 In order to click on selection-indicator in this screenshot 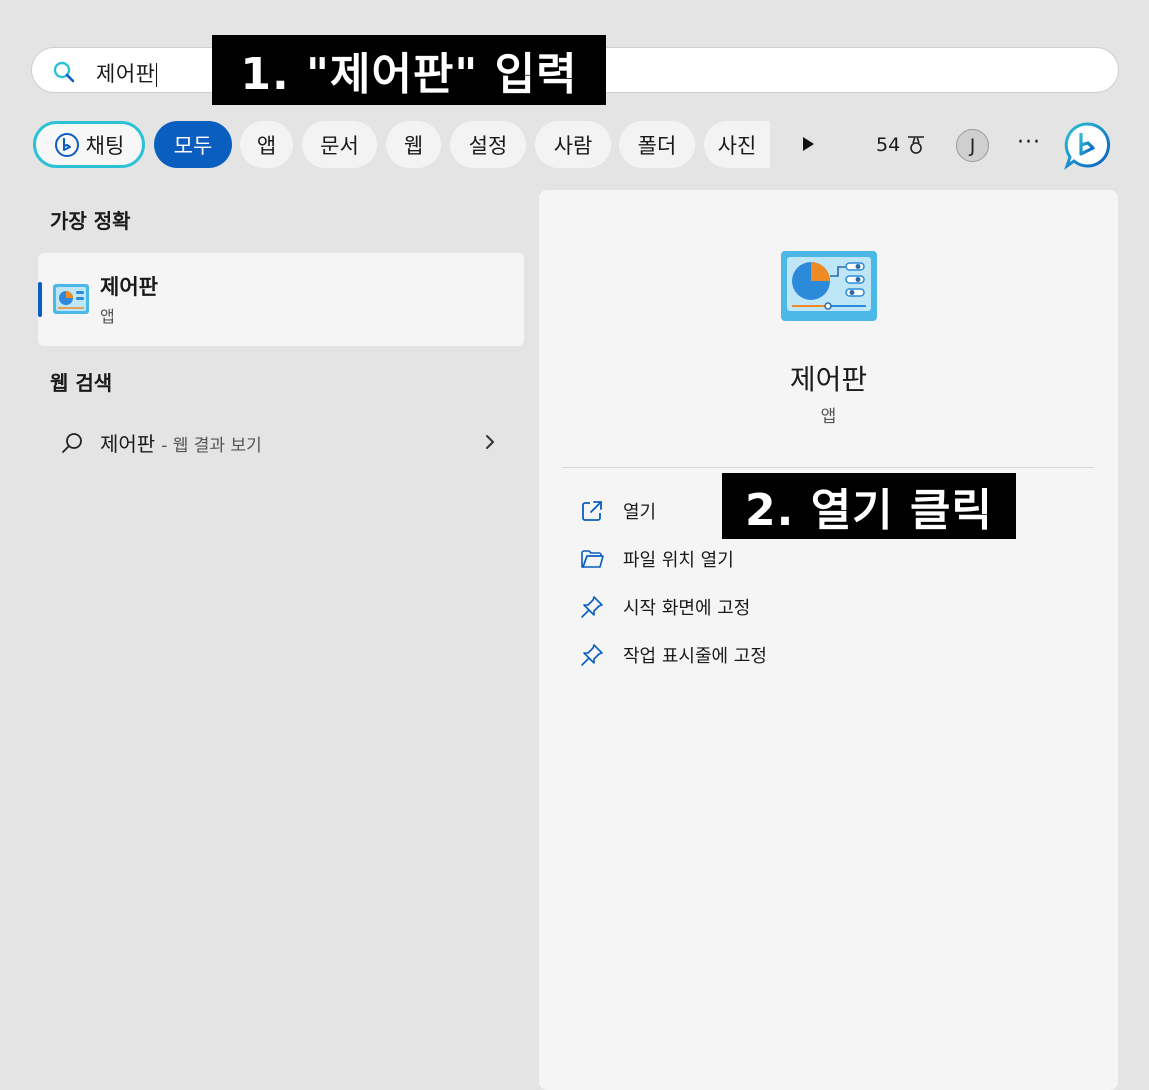, I will do `click(40, 299)`.